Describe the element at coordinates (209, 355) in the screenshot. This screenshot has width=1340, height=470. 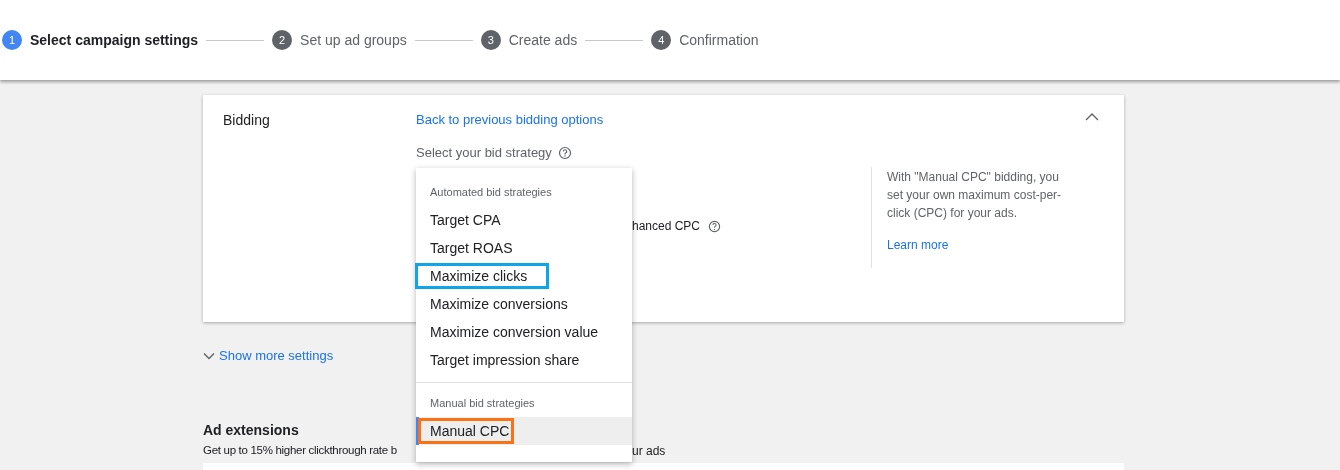
I see `expand-icon` at that location.